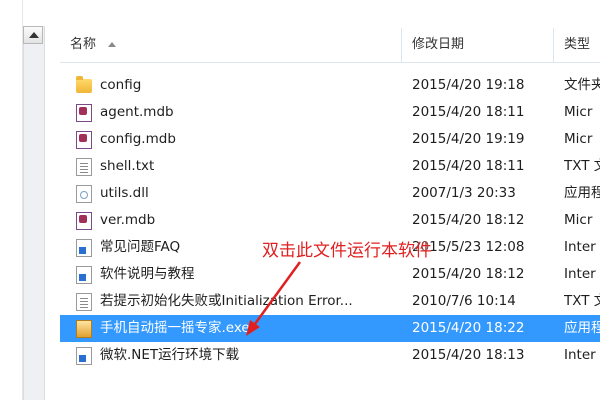 This screenshot has height=400, width=600. Describe the element at coordinates (330, 274) in the screenshot. I see `file-row: 软件说明与教程 2015/4/20 18:12 Inter` at that location.